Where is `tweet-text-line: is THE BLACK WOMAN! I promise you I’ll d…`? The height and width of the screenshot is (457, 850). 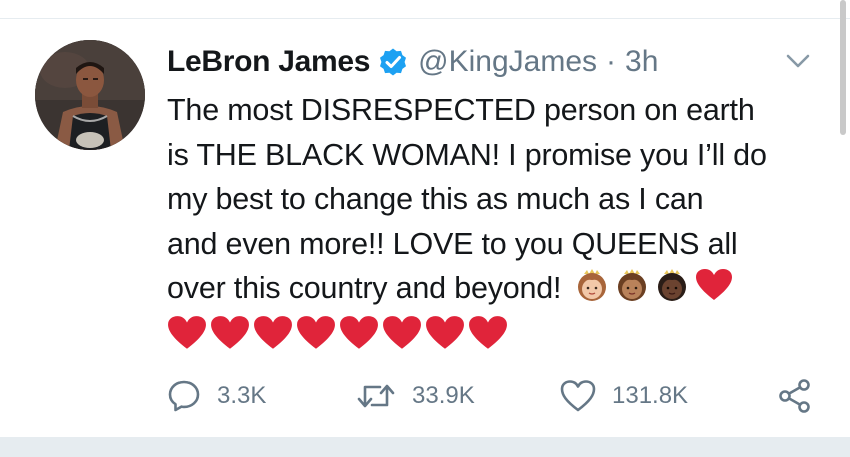 tweet-text-line: is THE BLACK WOMAN! I promise you I’ll d… is located at coordinates (467, 154).